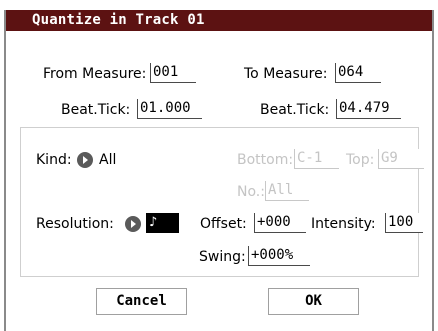 The height and width of the screenshot is (331, 438). I want to click on kind-value: All, so click(107, 160).